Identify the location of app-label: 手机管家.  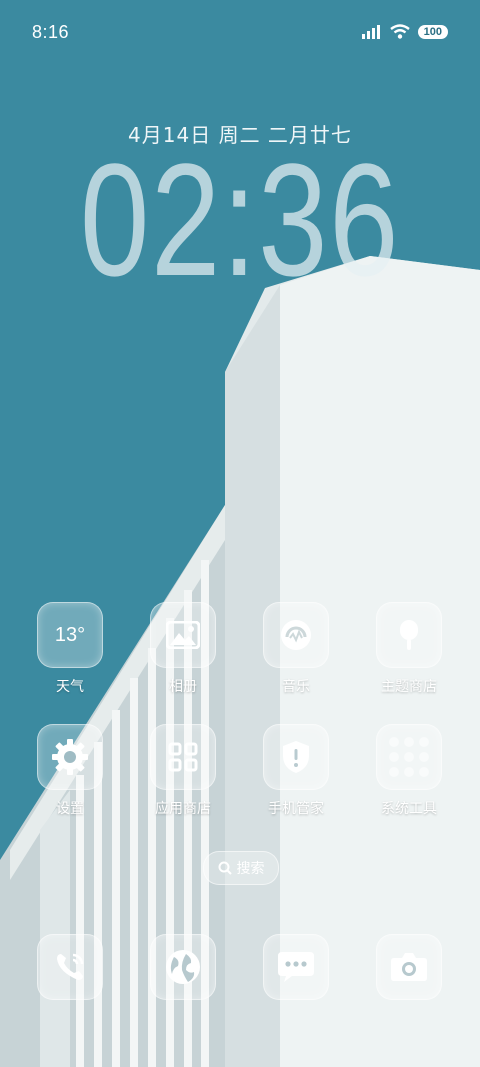
(296, 809).